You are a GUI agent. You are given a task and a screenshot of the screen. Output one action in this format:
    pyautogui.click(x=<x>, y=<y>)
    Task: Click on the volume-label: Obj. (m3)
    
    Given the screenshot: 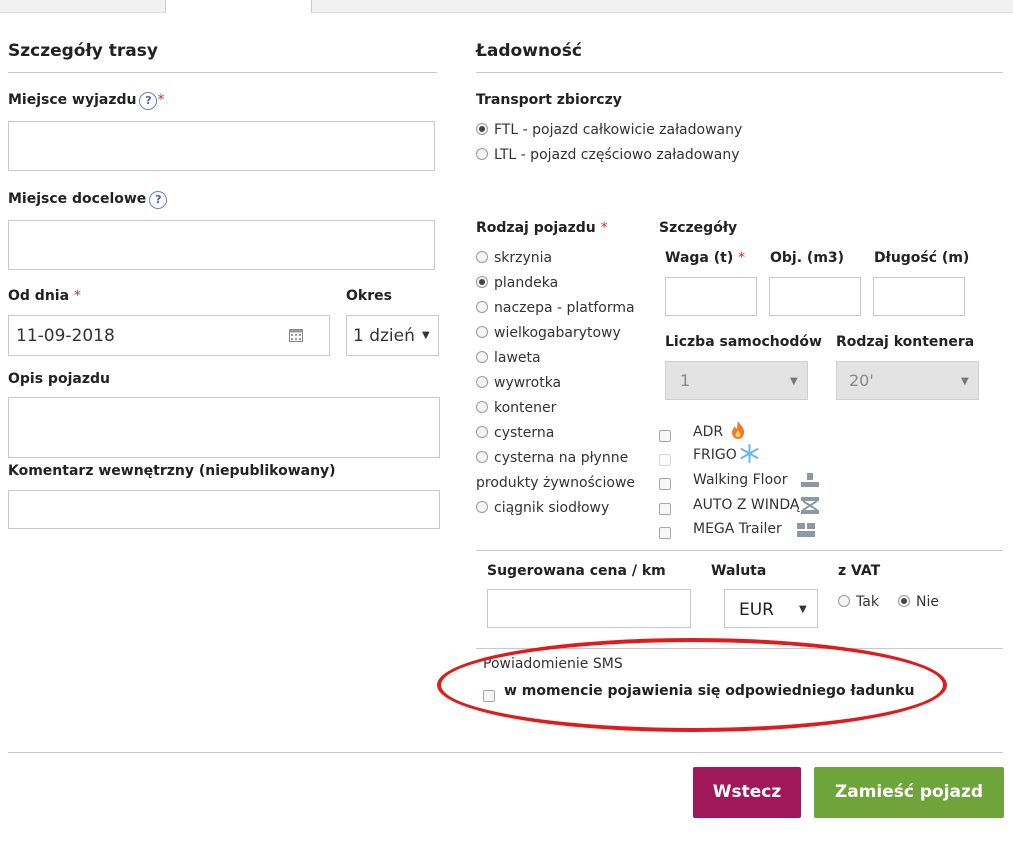 What is the action you would take?
    pyautogui.click(x=807, y=258)
    